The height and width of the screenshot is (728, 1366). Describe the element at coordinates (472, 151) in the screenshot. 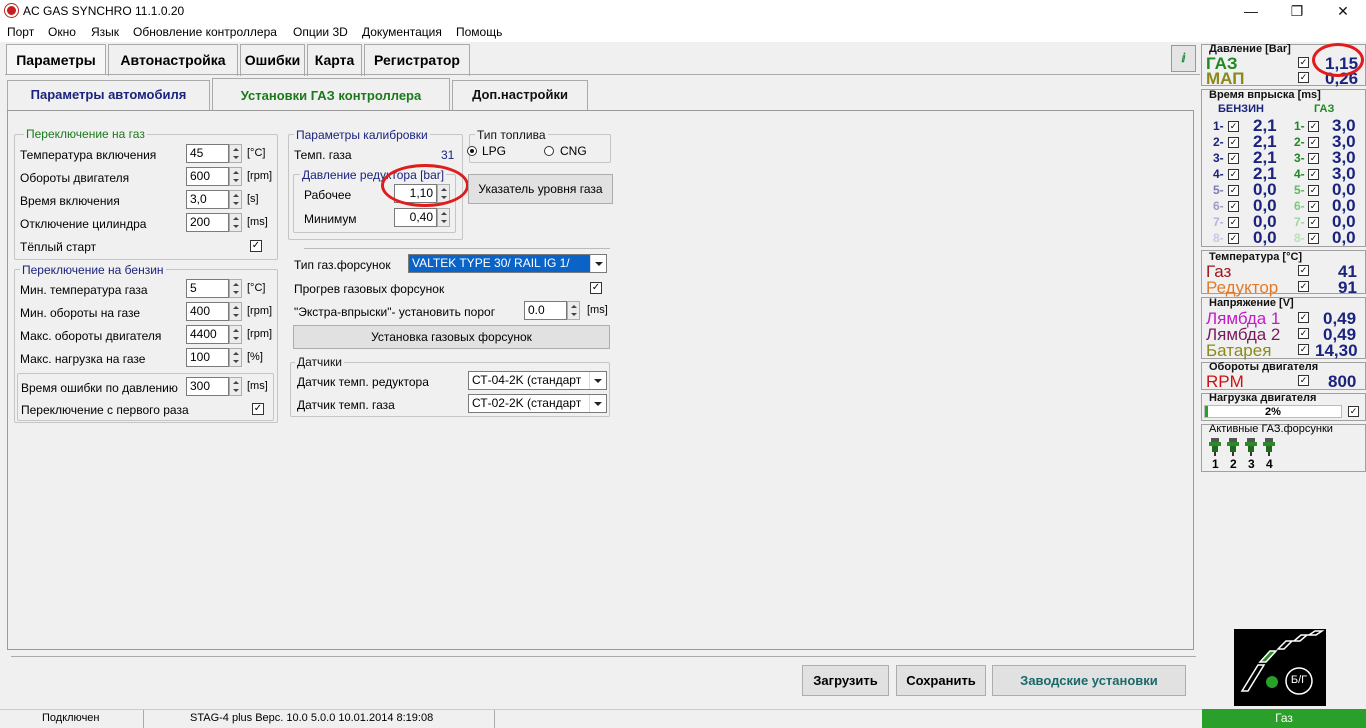

I see `lpg-radio` at that location.